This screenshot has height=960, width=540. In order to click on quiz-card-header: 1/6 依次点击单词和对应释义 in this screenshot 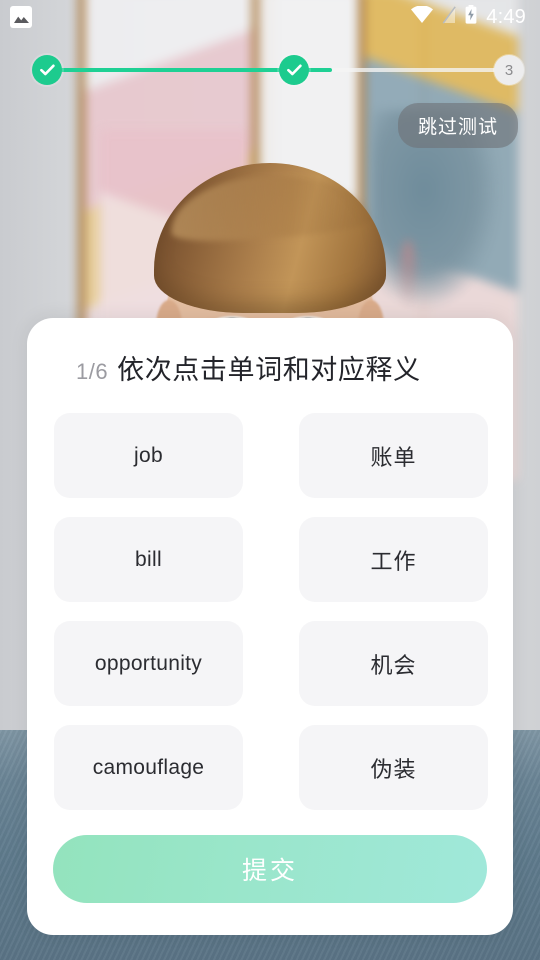, I will do `click(270, 367)`.